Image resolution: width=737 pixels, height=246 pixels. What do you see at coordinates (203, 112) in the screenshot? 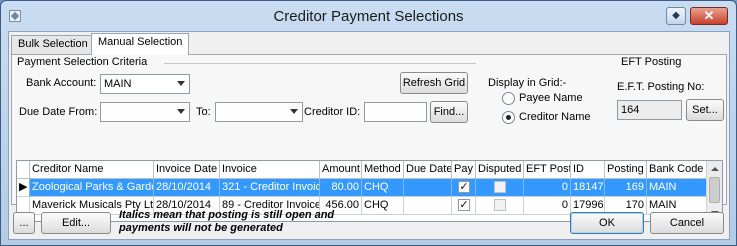
I see `due-date-to-label: To:` at bounding box center [203, 112].